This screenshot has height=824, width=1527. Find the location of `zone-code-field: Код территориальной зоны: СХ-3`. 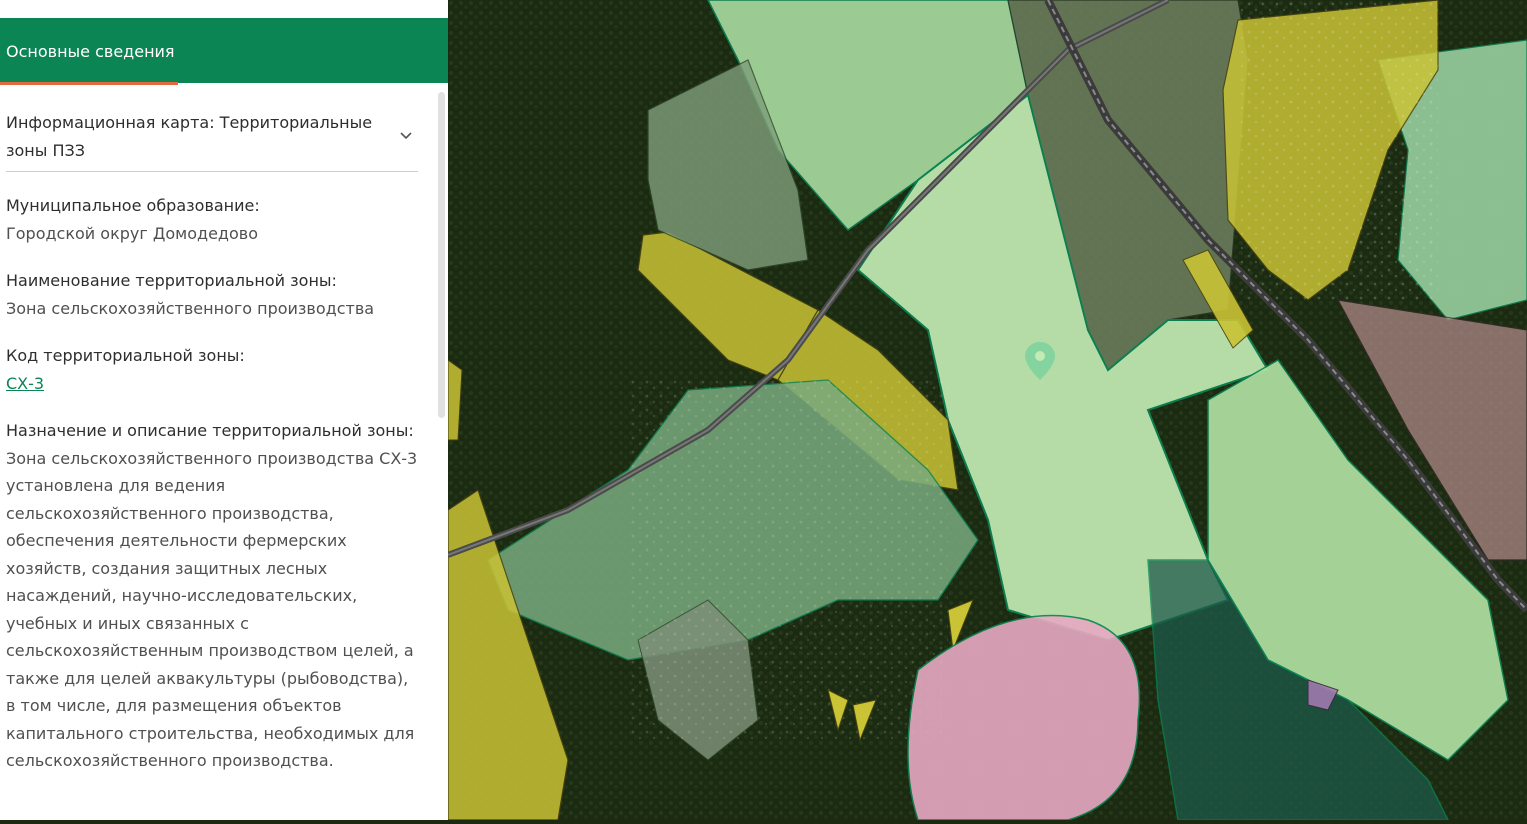

zone-code-field: Код территориальной зоны: СХ-3 is located at coordinates (212, 369).